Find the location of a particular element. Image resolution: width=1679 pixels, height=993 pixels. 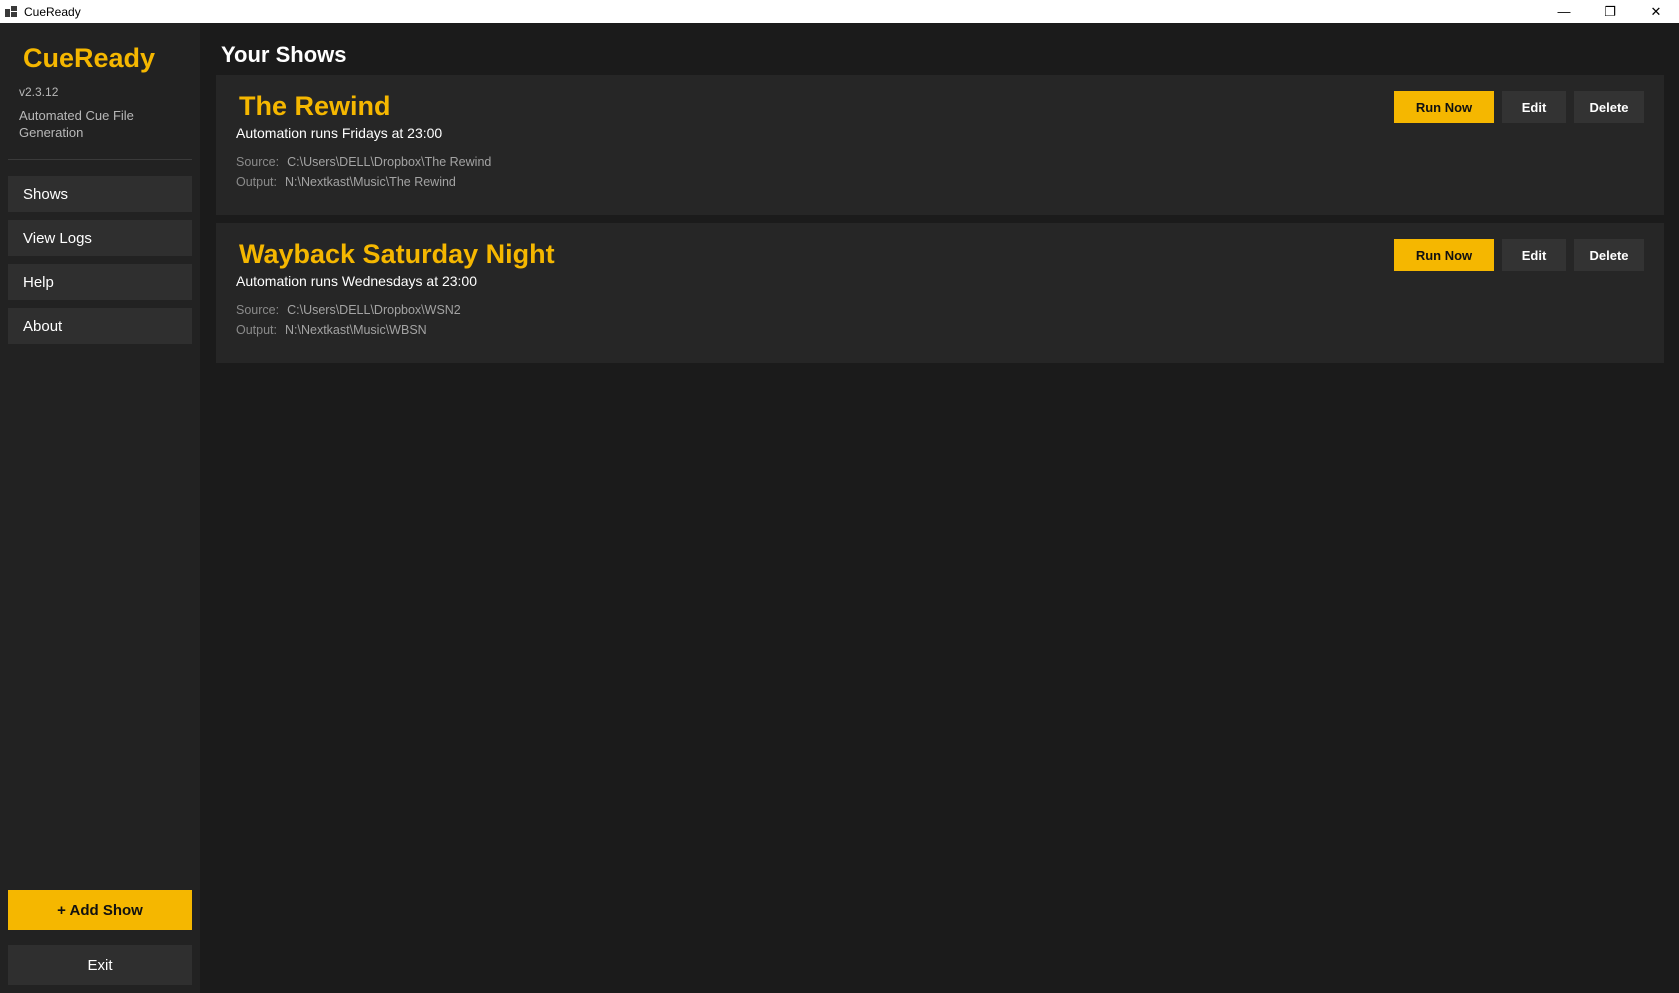

source-path: C:\Users\DELL\Dropbox\WSN2 is located at coordinates (374, 310).